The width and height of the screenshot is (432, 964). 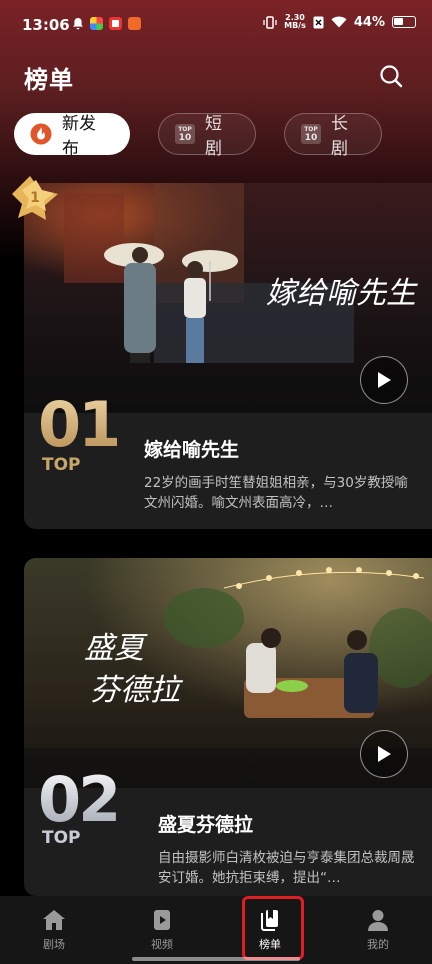 What do you see at coordinates (79, 799) in the screenshot?
I see `rank-number: 02` at bounding box center [79, 799].